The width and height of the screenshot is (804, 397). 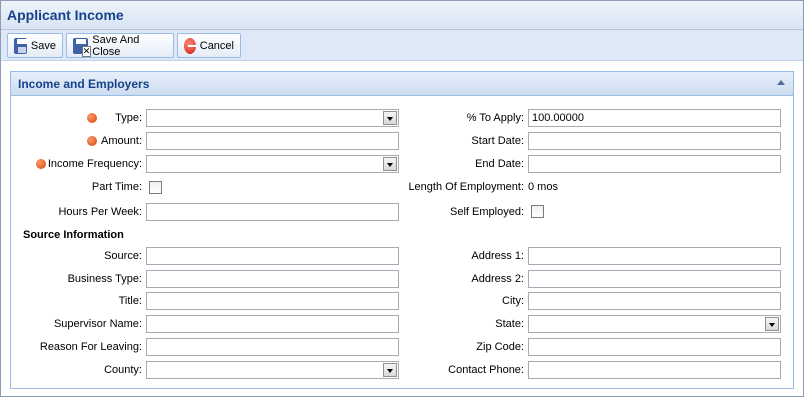 What do you see at coordinates (466, 187) in the screenshot?
I see `length-of-employment-label: Length Of Employment:` at bounding box center [466, 187].